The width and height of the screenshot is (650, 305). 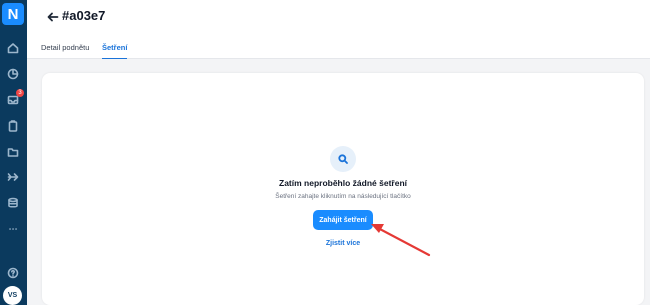 I want to click on sidebar-item-help, so click(x=13, y=273).